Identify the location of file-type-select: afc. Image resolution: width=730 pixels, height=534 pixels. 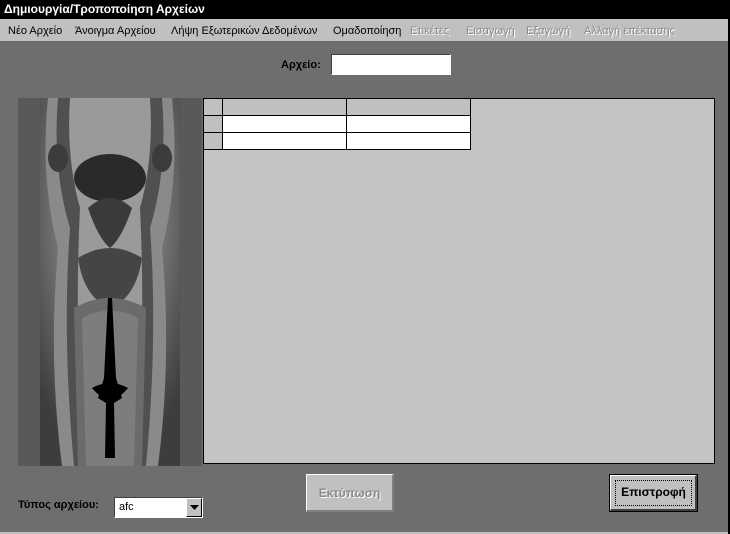
(158, 507).